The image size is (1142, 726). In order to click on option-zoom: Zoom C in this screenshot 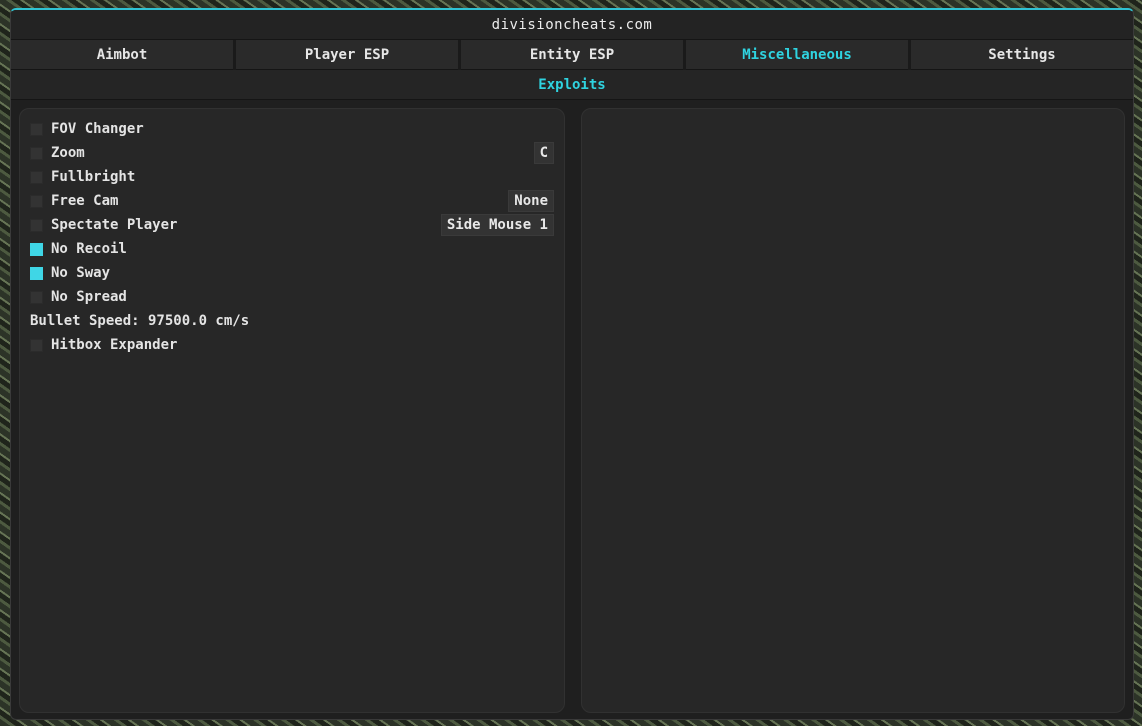, I will do `click(292, 153)`.